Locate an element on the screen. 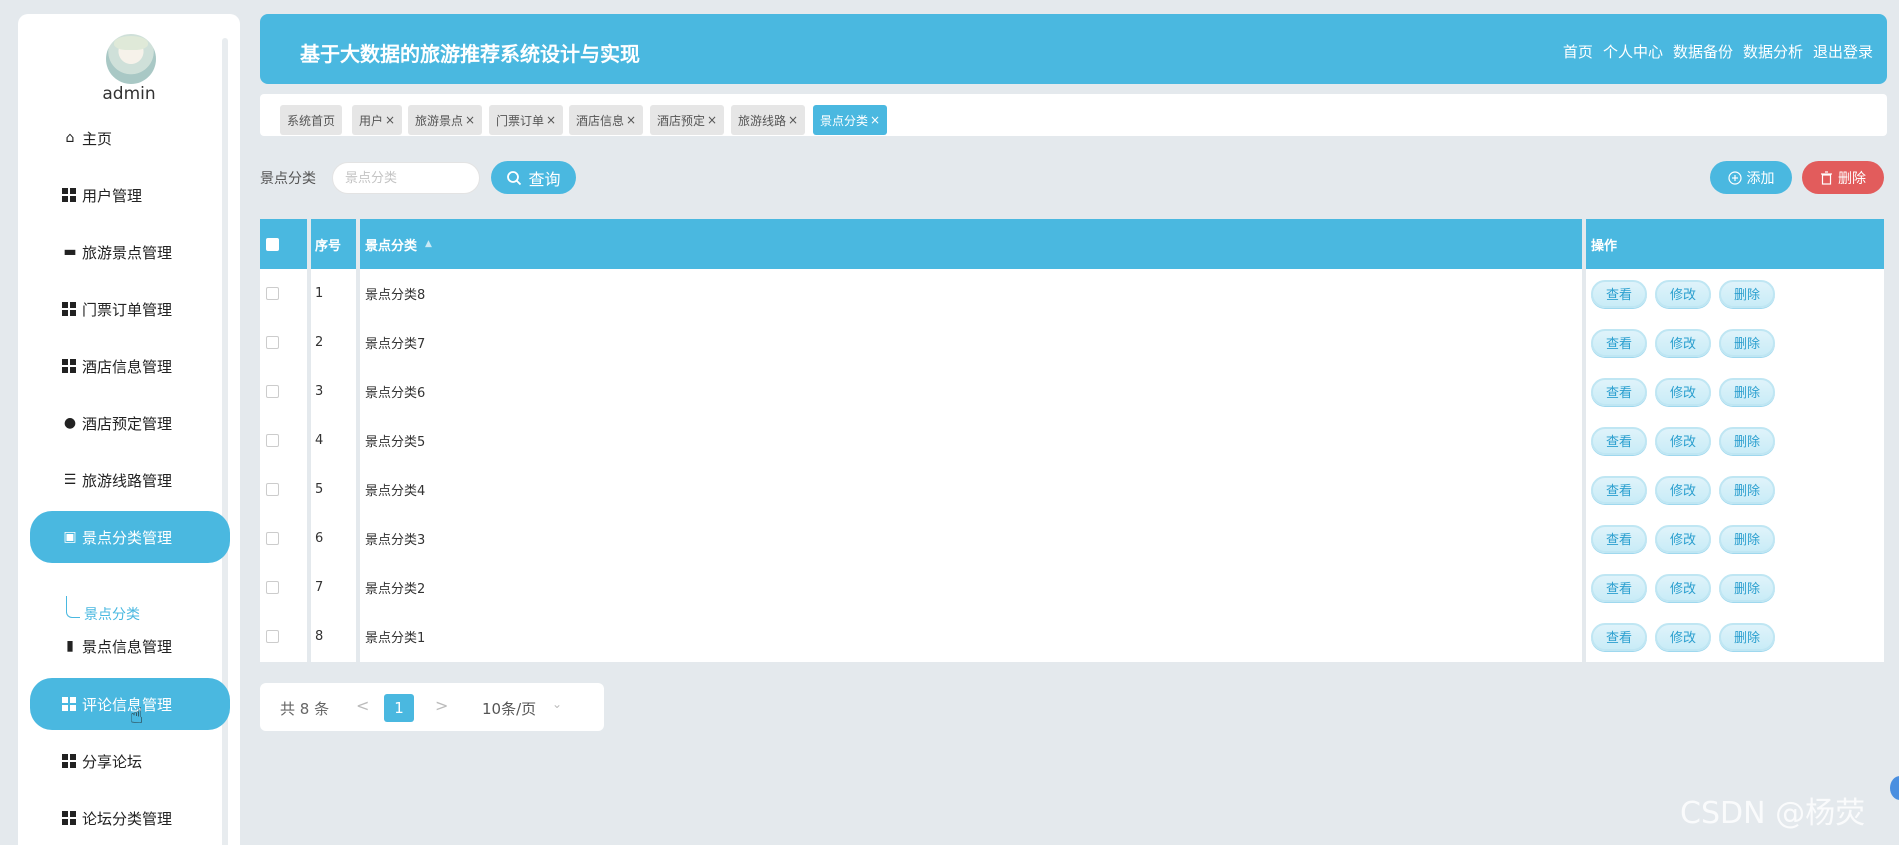 Image resolution: width=1899 pixels, height=845 pixels. avatar is located at coordinates (131, 59).